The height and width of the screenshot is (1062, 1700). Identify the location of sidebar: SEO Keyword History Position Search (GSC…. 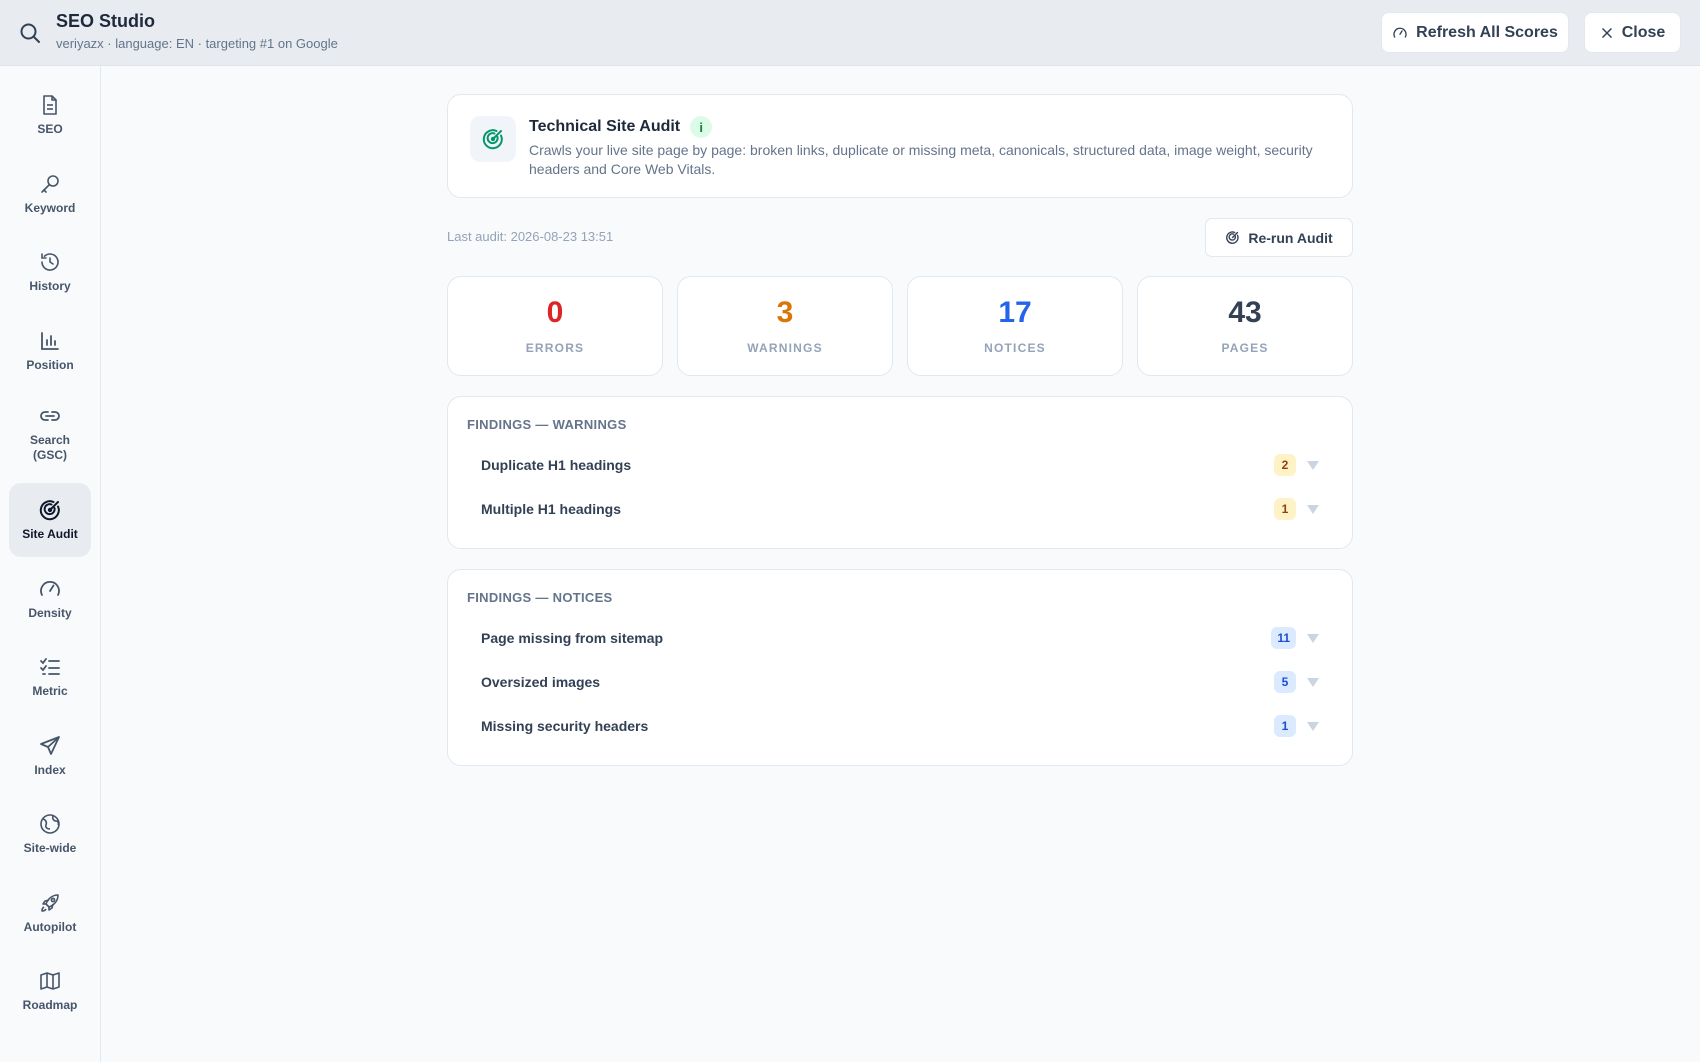
(50, 564).